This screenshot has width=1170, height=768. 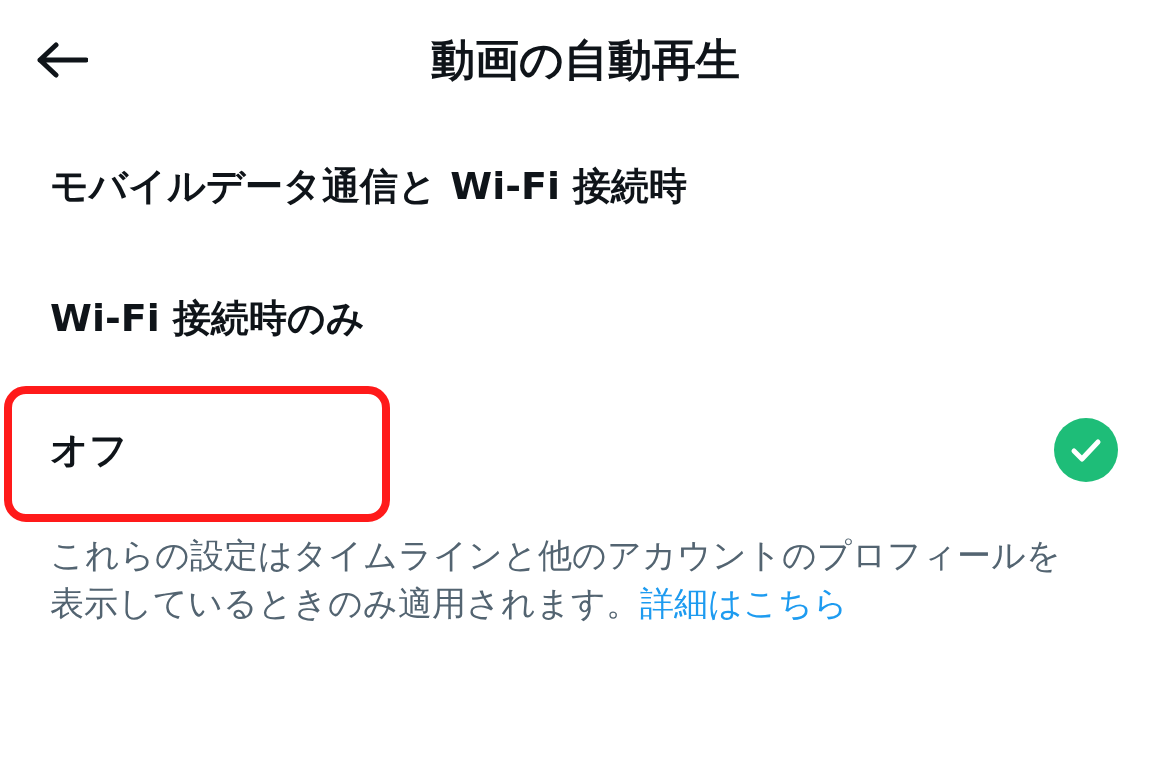 What do you see at coordinates (207, 318) in the screenshot?
I see `option-item: Wi-Fi 接続時のみ` at bounding box center [207, 318].